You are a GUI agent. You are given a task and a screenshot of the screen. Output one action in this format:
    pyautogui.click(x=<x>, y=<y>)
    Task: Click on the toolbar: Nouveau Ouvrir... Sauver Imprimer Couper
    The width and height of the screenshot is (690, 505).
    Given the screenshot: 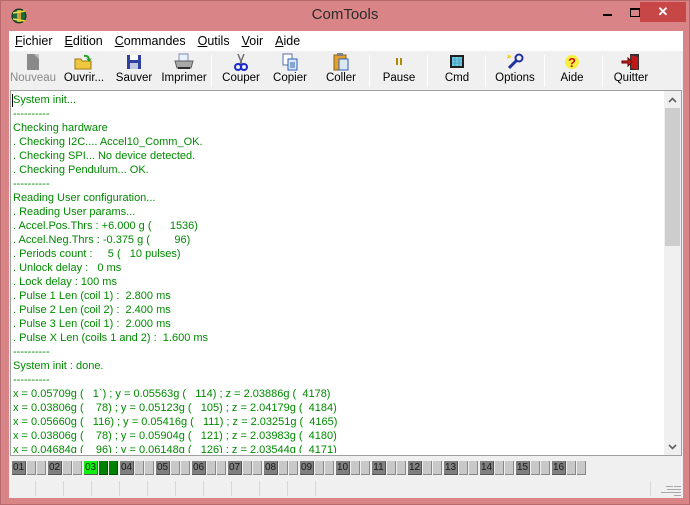 What is the action you would take?
    pyautogui.click(x=346, y=70)
    